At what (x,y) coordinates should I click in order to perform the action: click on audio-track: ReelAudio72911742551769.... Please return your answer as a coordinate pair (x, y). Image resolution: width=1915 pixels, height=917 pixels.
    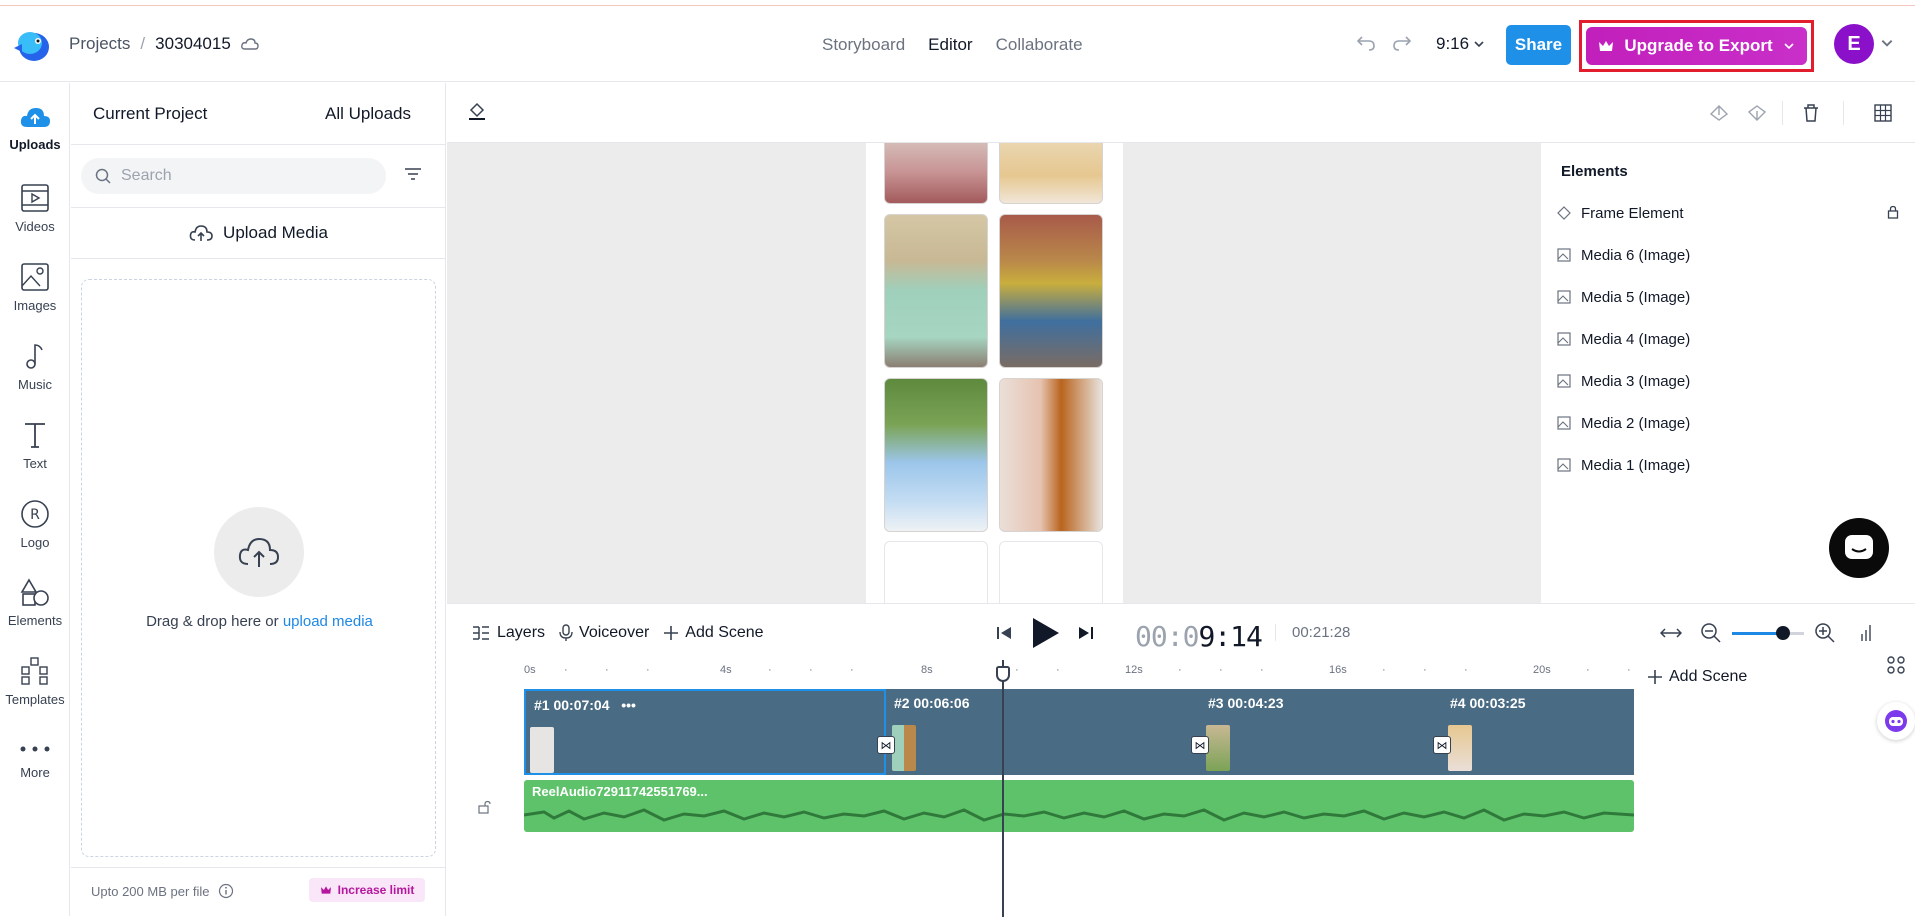
    Looking at the image, I should click on (1079, 806).